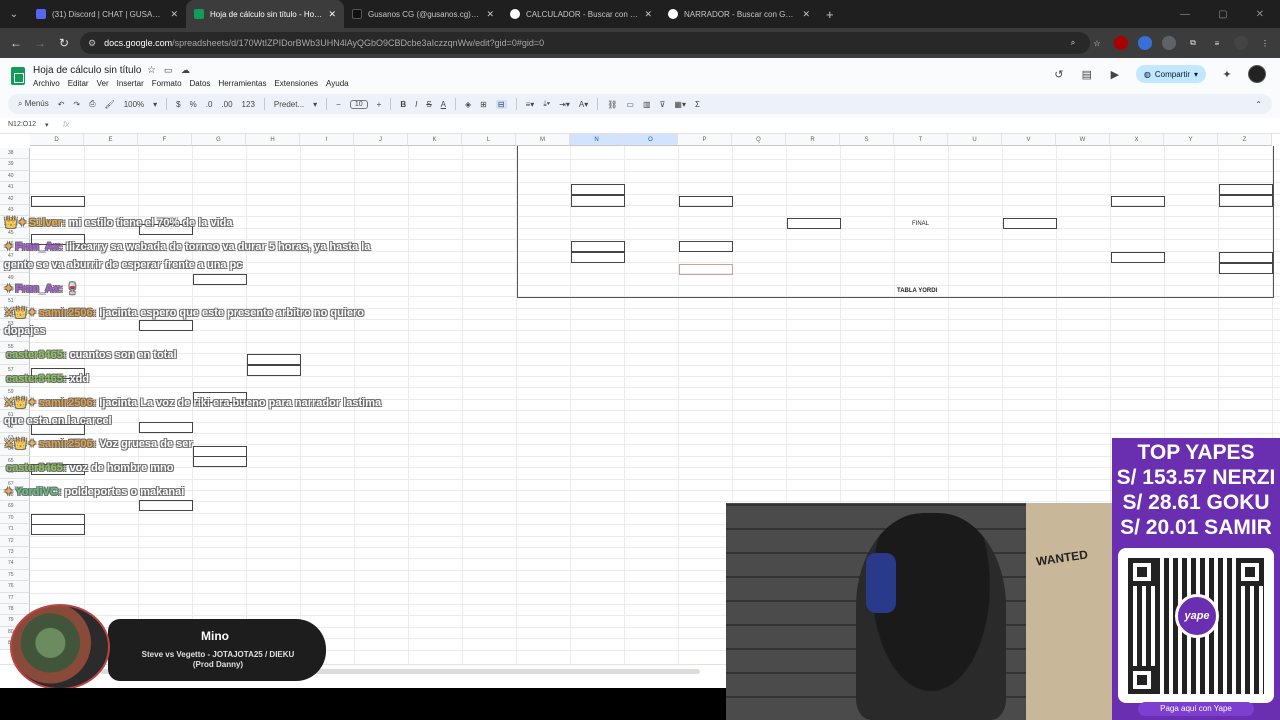  What do you see at coordinates (830, 14) in the screenshot?
I see `new-tab-icon: +` at bounding box center [830, 14].